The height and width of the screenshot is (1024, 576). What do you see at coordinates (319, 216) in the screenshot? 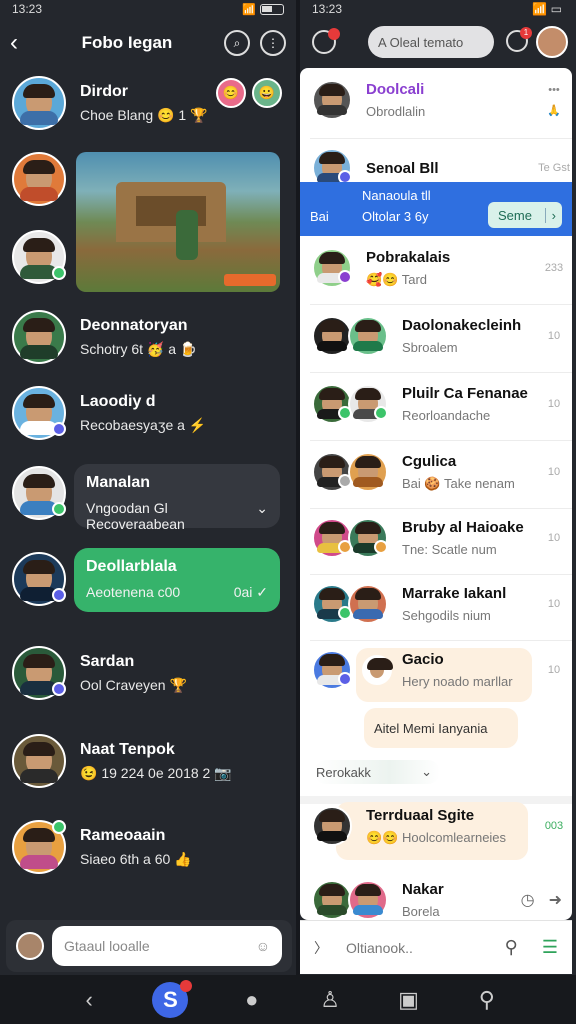
I see `selected-prefix: Bai` at bounding box center [319, 216].